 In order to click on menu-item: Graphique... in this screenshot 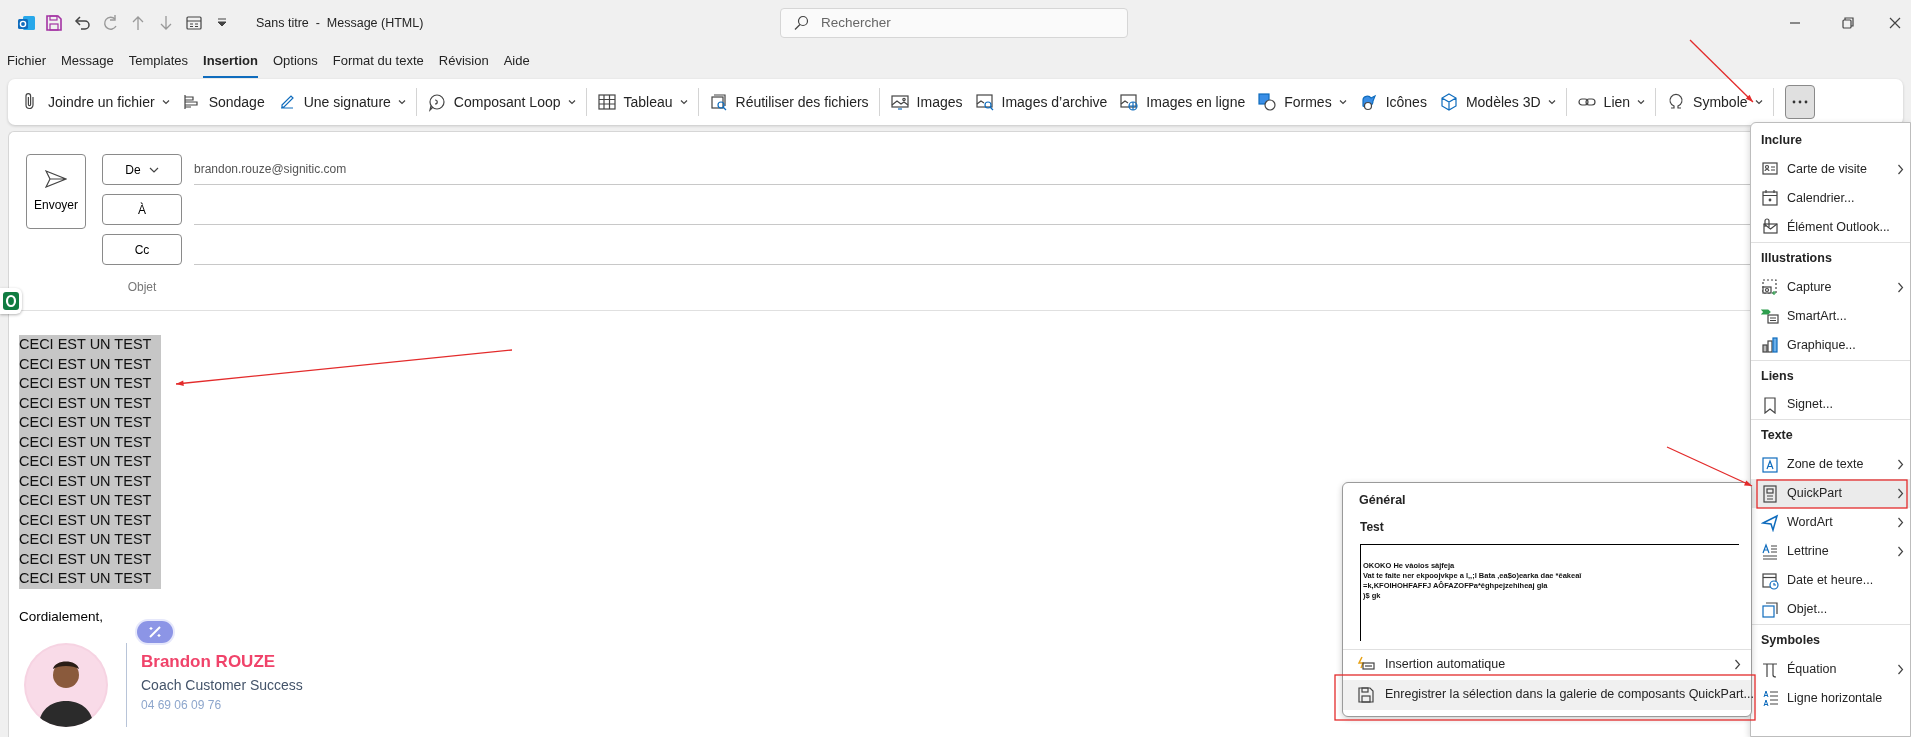, I will do `click(1830, 345)`.